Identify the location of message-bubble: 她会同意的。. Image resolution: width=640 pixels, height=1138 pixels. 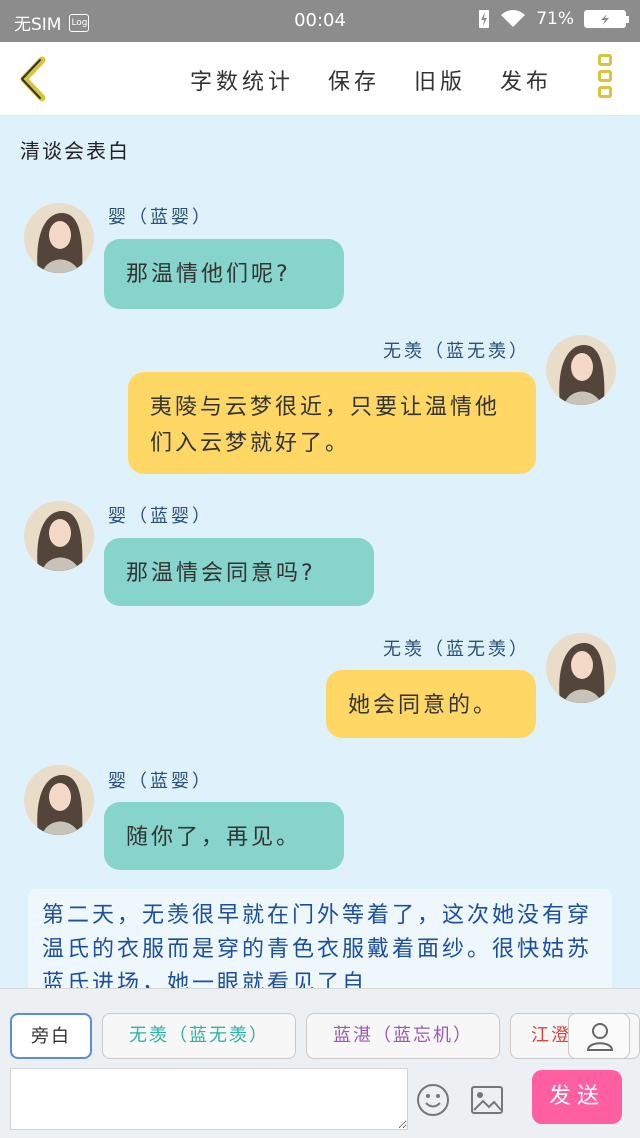
(431, 704).